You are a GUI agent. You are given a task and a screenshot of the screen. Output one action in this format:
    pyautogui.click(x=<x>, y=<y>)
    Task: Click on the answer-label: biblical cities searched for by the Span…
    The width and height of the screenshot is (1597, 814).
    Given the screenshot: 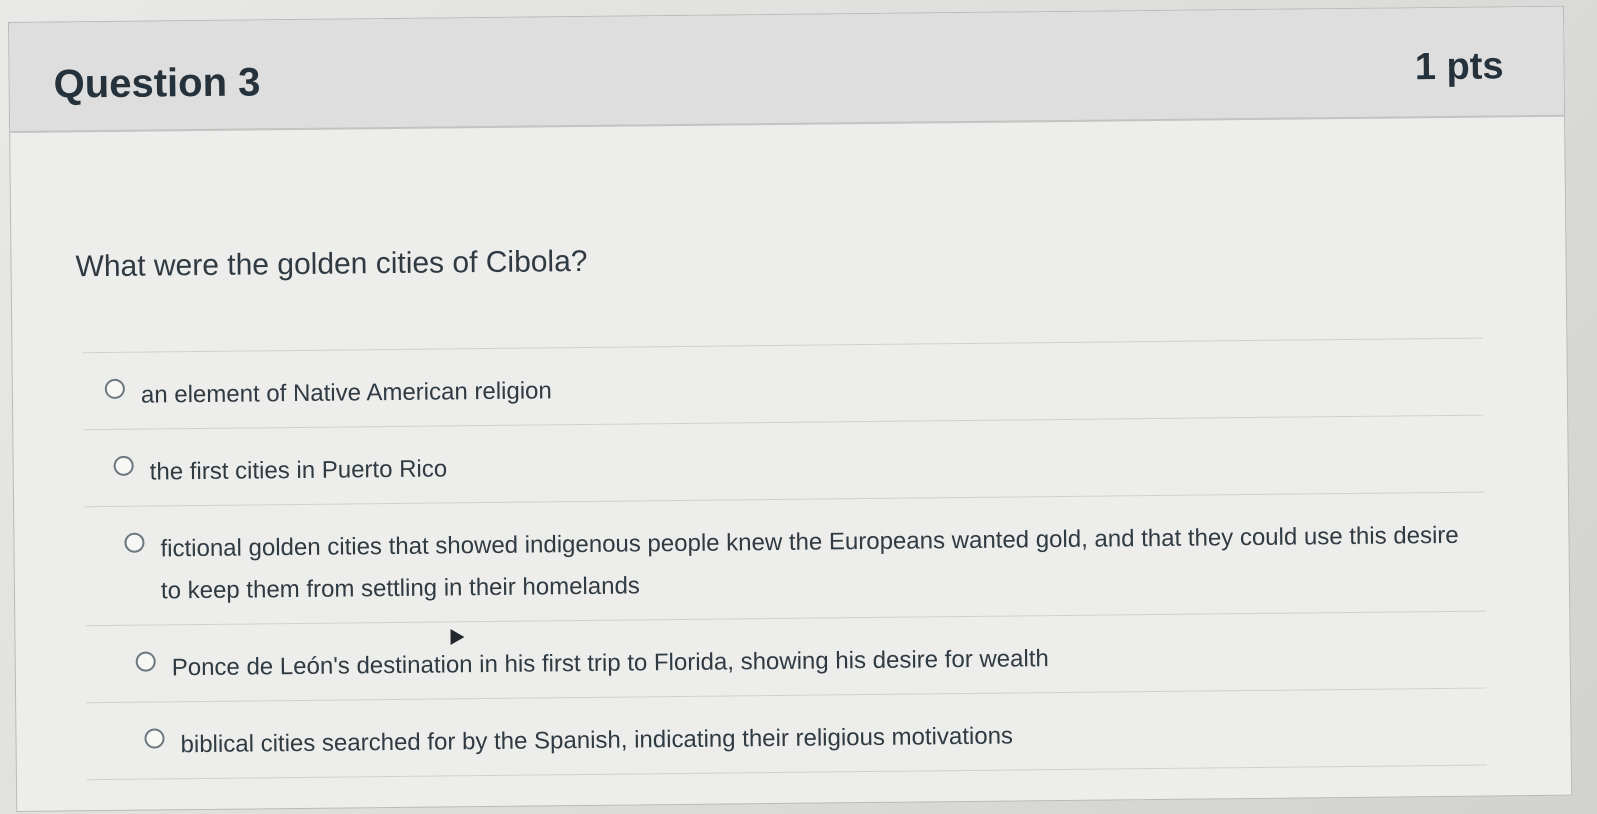 What is the action you would take?
    pyautogui.click(x=596, y=741)
    